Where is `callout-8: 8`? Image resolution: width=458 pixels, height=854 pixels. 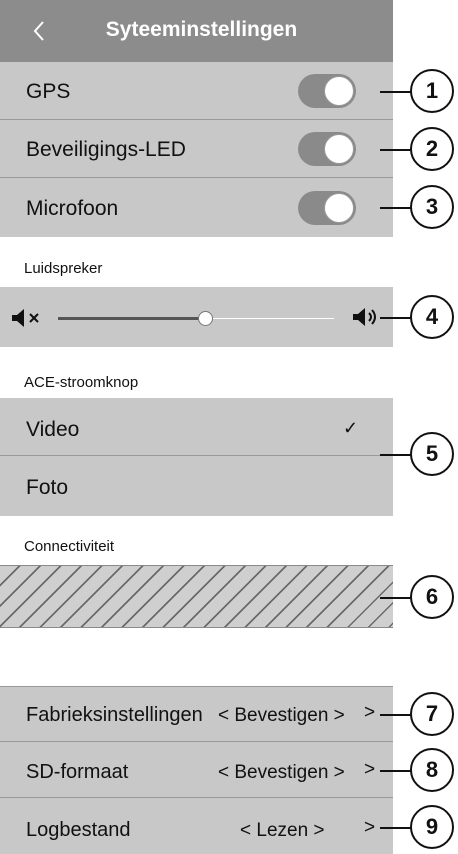
callout-8: 8 is located at coordinates (432, 770).